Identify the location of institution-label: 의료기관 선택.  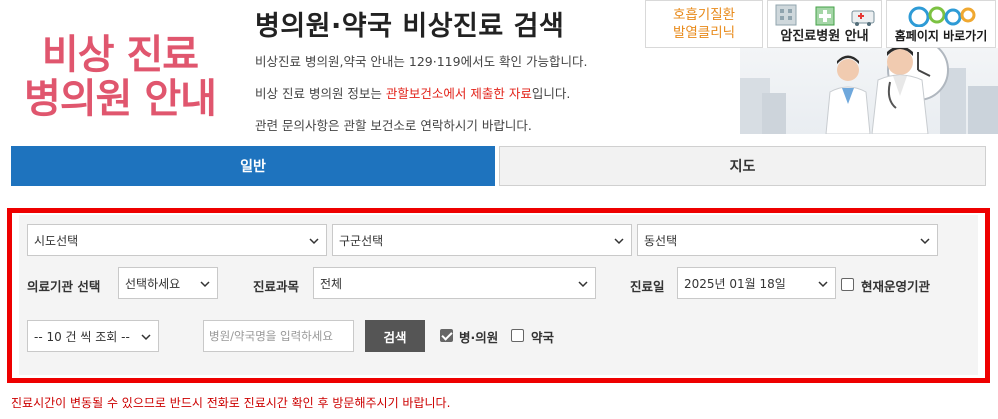
(64, 286).